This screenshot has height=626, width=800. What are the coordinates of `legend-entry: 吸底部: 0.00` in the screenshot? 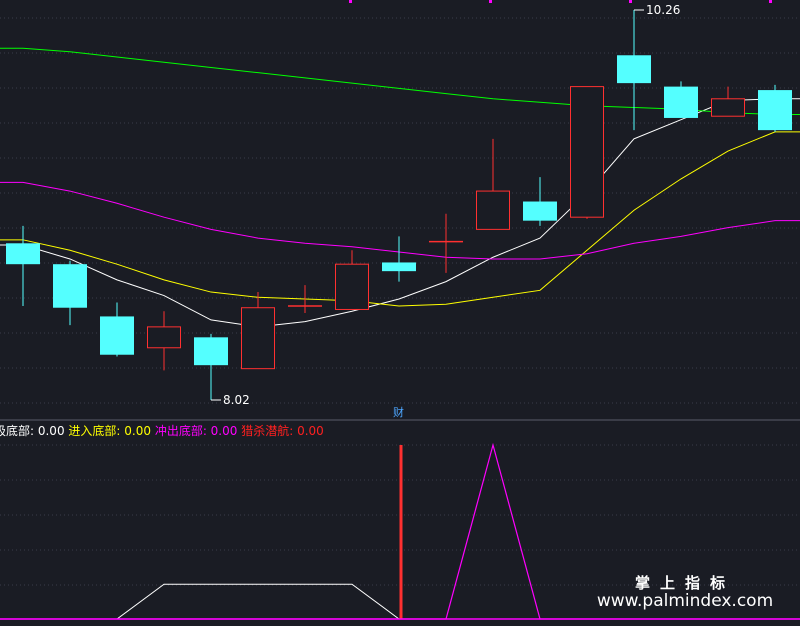 It's located at (34, 430).